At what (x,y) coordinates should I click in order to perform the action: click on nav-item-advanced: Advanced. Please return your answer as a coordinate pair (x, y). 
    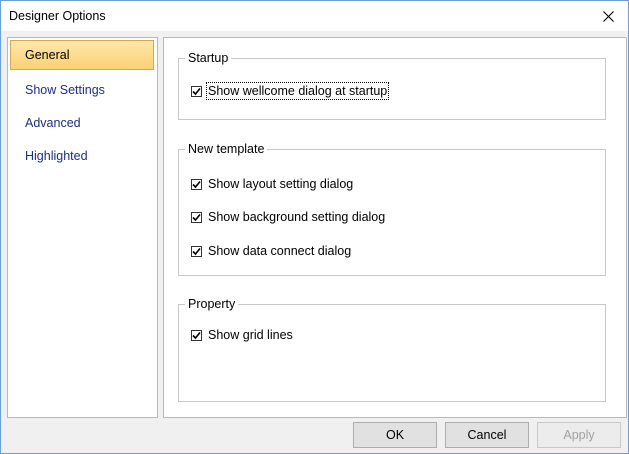
    Looking at the image, I should click on (82, 123).